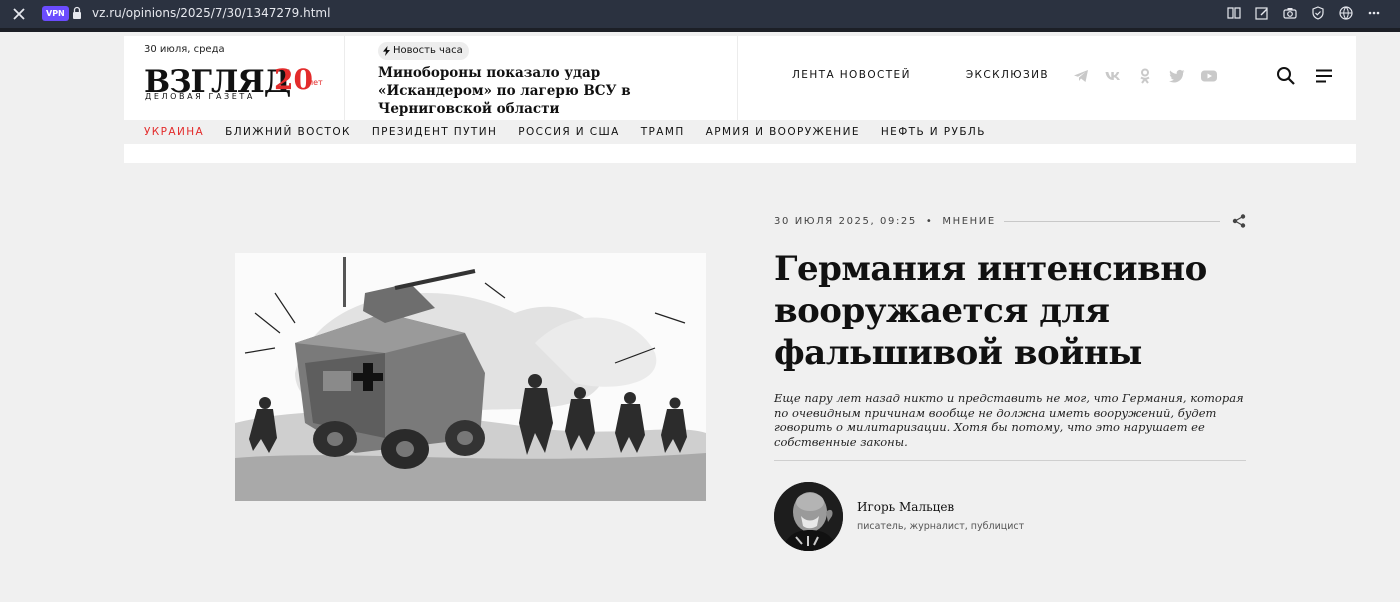 The height and width of the screenshot is (602, 1400). Describe the element at coordinates (184, 49) in the screenshot. I see `current-date: 30 июля, среда` at that location.